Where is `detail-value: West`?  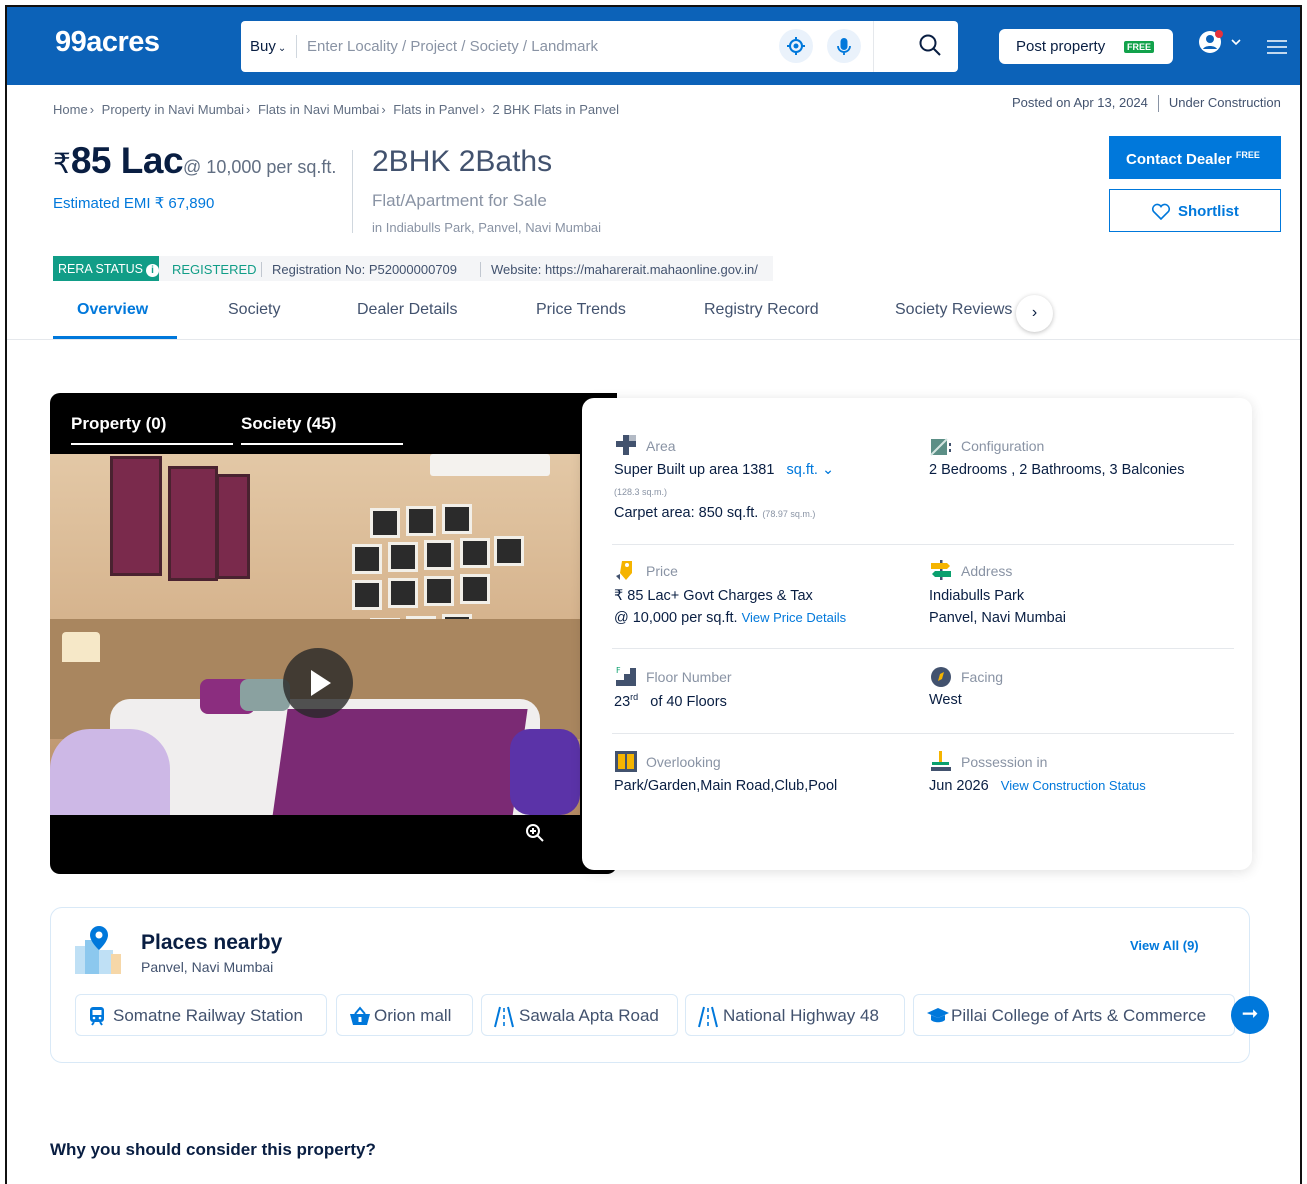
detail-value: West is located at coordinates (945, 700).